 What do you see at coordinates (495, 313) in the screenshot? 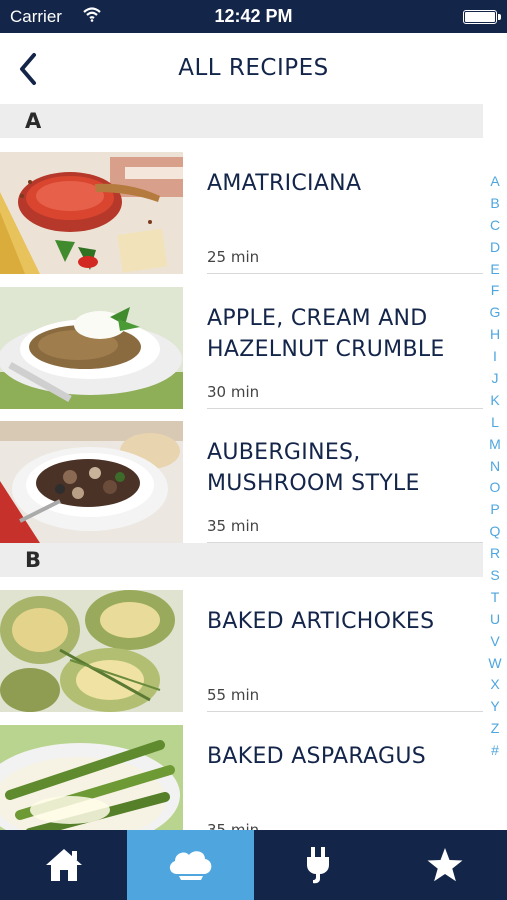
I see `index-letter-g: G` at bounding box center [495, 313].